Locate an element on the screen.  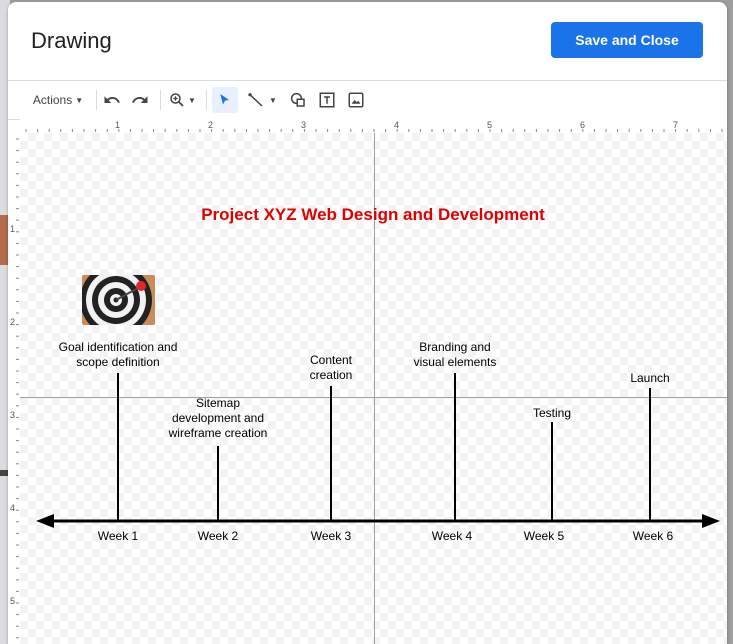
shape-icon is located at coordinates (297, 99).